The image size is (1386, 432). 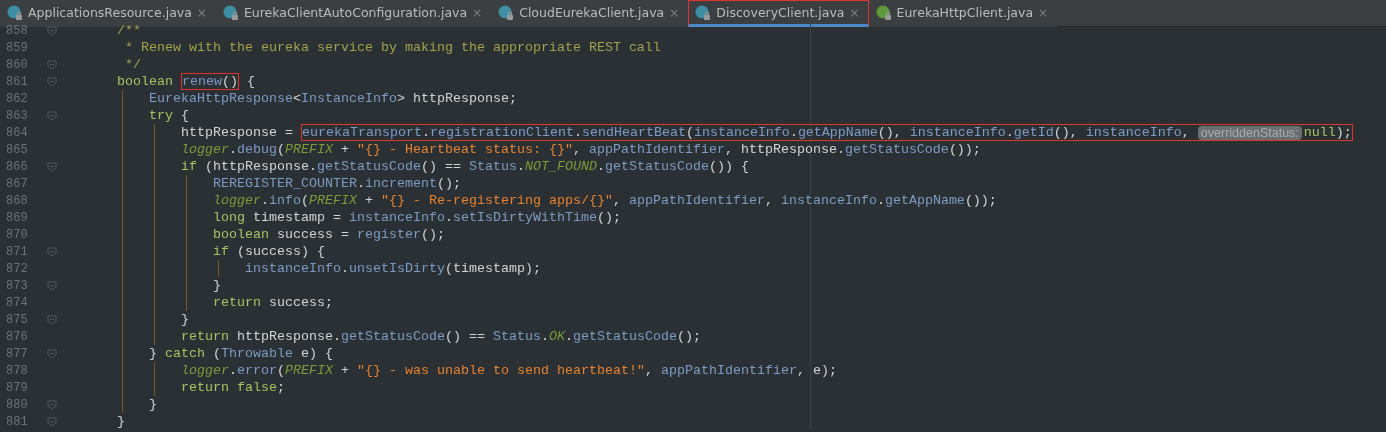 I want to click on code-text: try {, so click(x=168, y=115).